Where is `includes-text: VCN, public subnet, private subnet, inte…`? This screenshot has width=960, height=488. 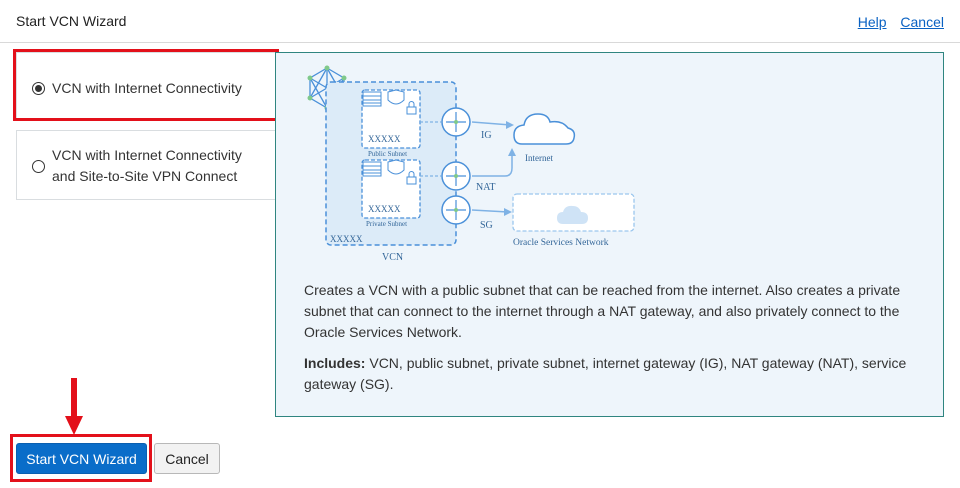
includes-text: VCN, public subnet, private subnet, inte… is located at coordinates (605, 373).